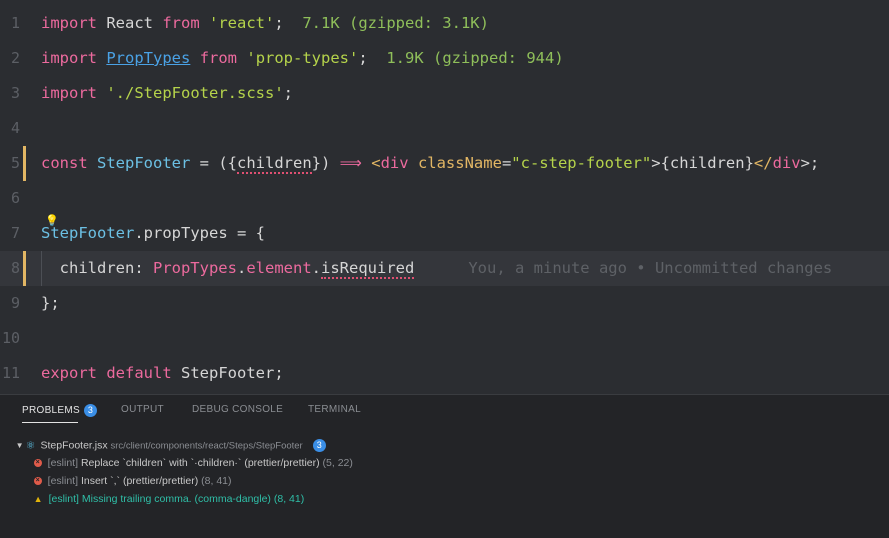 This screenshot has width=889, height=538. What do you see at coordinates (444, 303) in the screenshot?
I see `code-line-9: 9 };` at bounding box center [444, 303].